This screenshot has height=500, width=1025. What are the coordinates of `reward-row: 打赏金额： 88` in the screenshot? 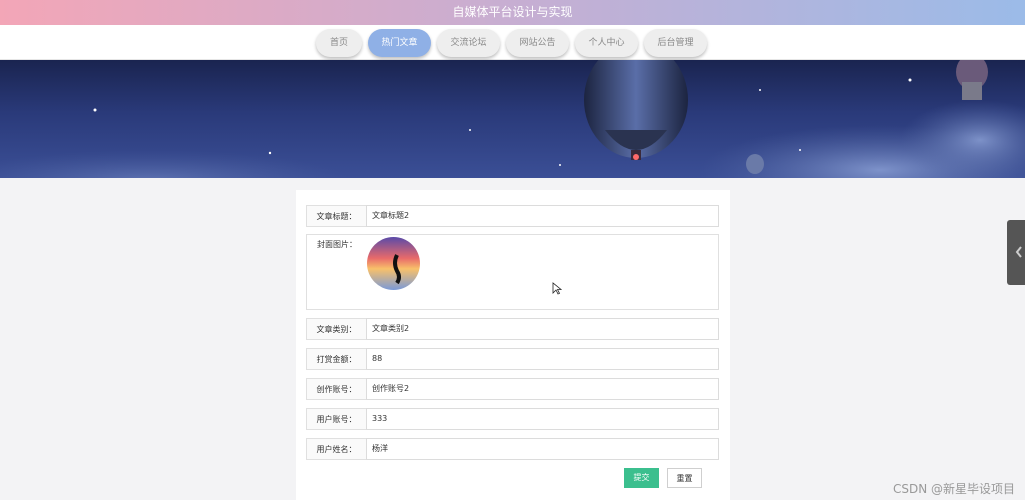 It's located at (512, 359).